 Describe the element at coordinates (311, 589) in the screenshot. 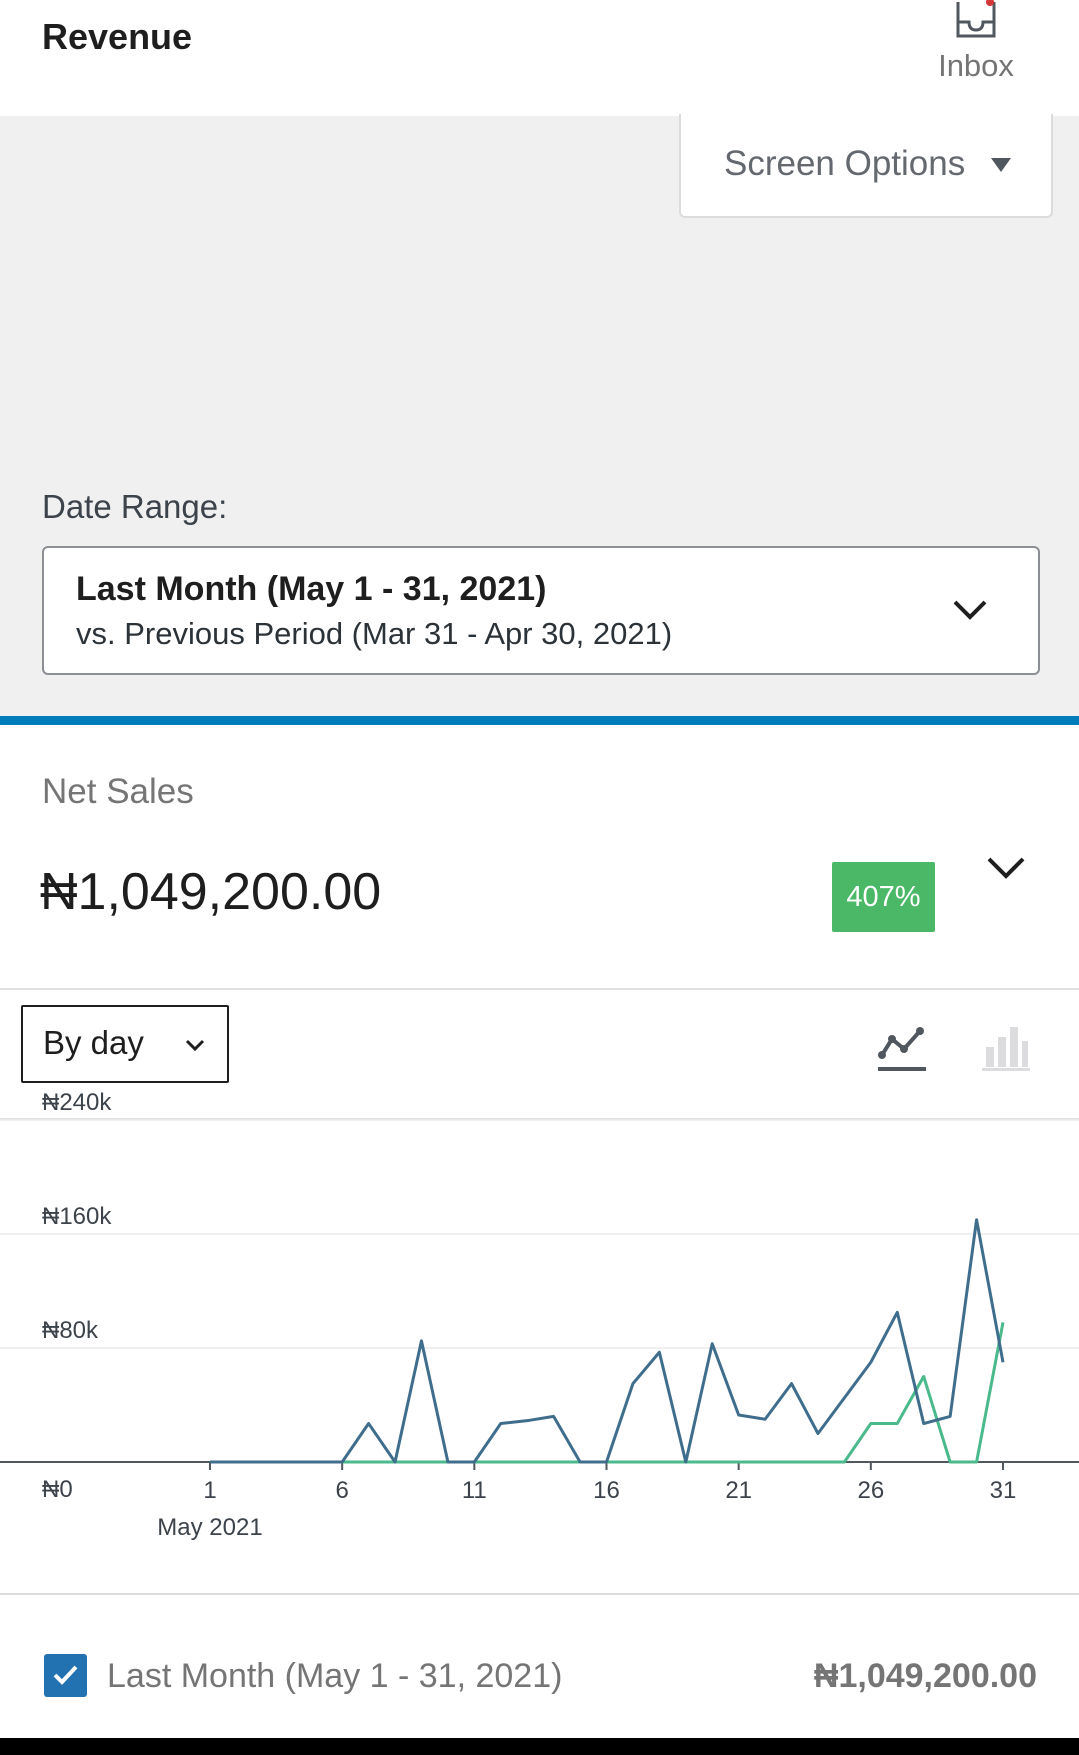

I see `date-range-primary: Last Month (May 1 - 31, 2021)` at that location.